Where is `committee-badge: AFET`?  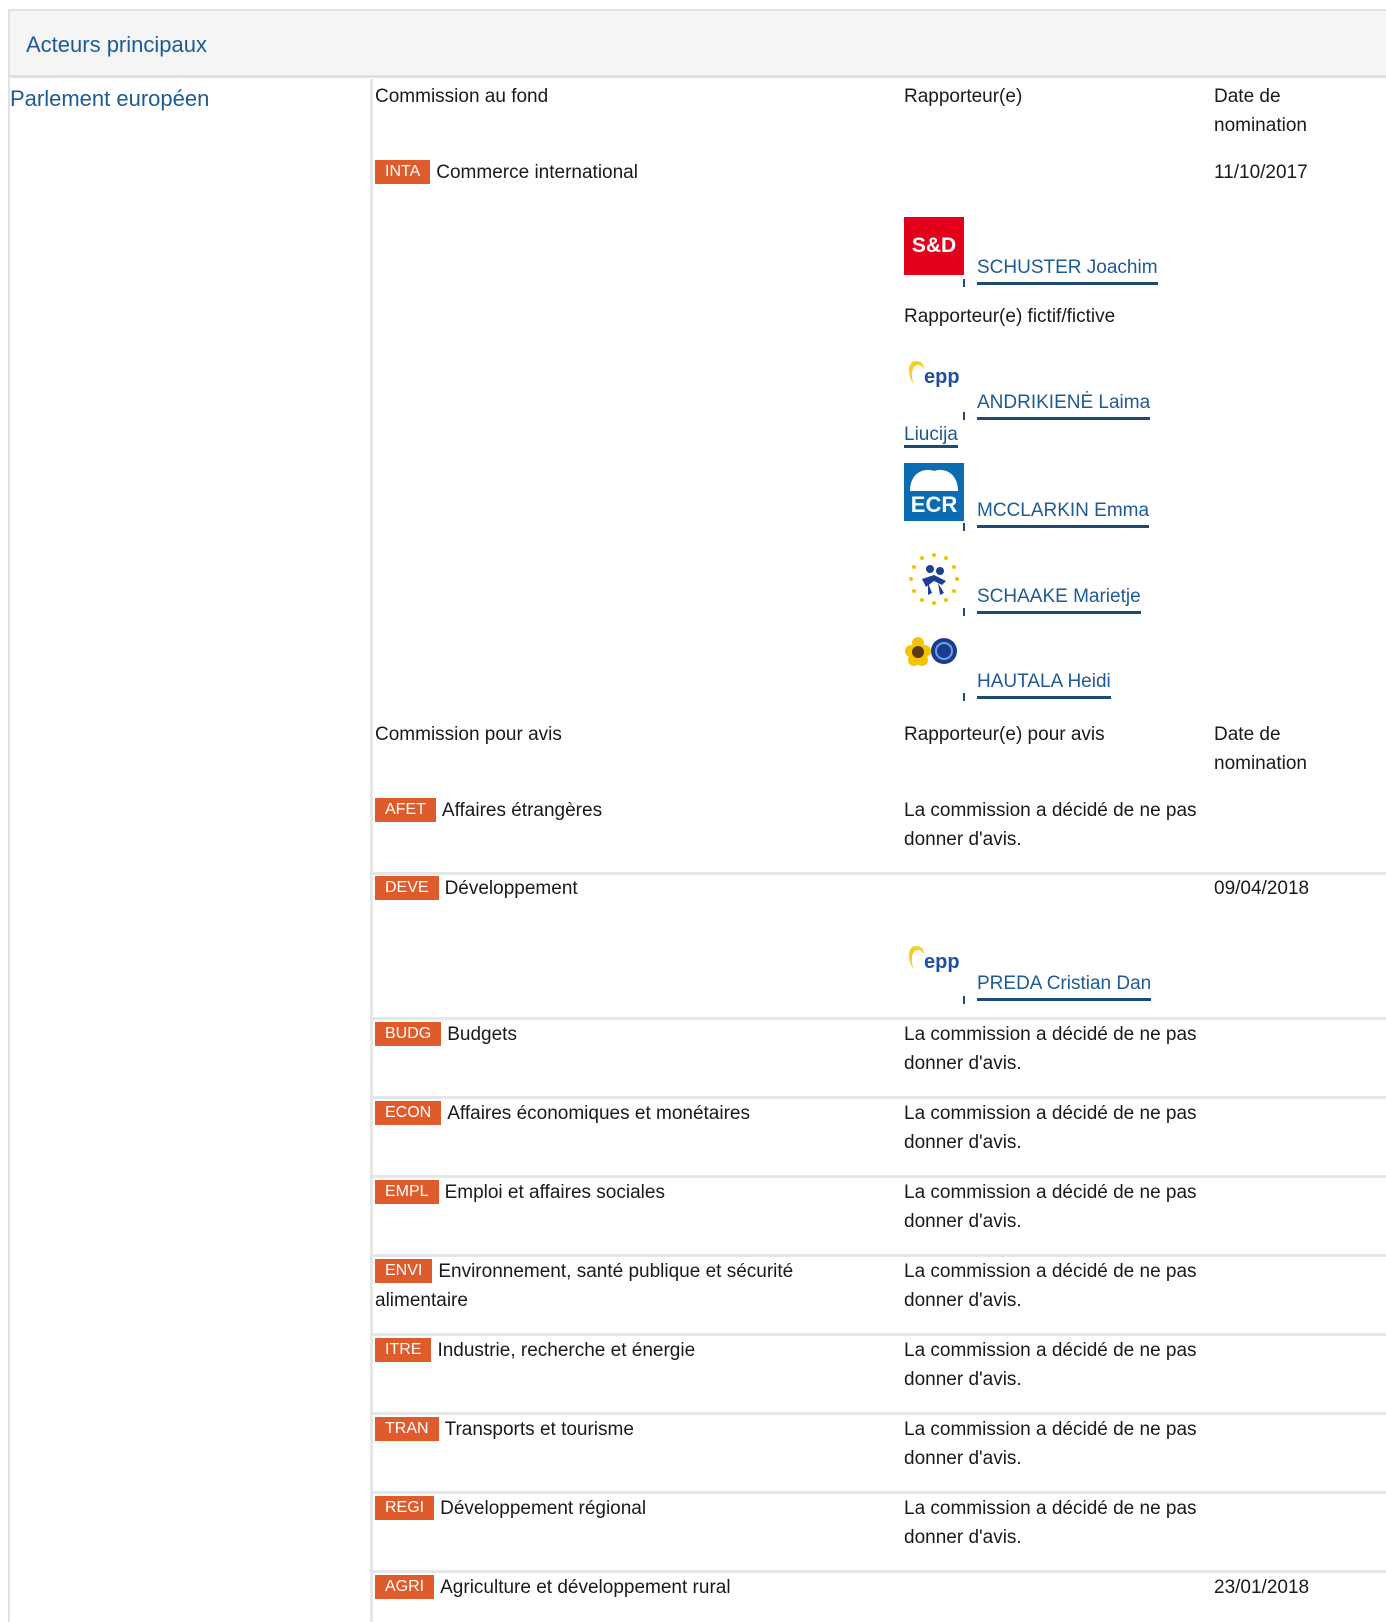
committee-badge: AFET is located at coordinates (405, 810).